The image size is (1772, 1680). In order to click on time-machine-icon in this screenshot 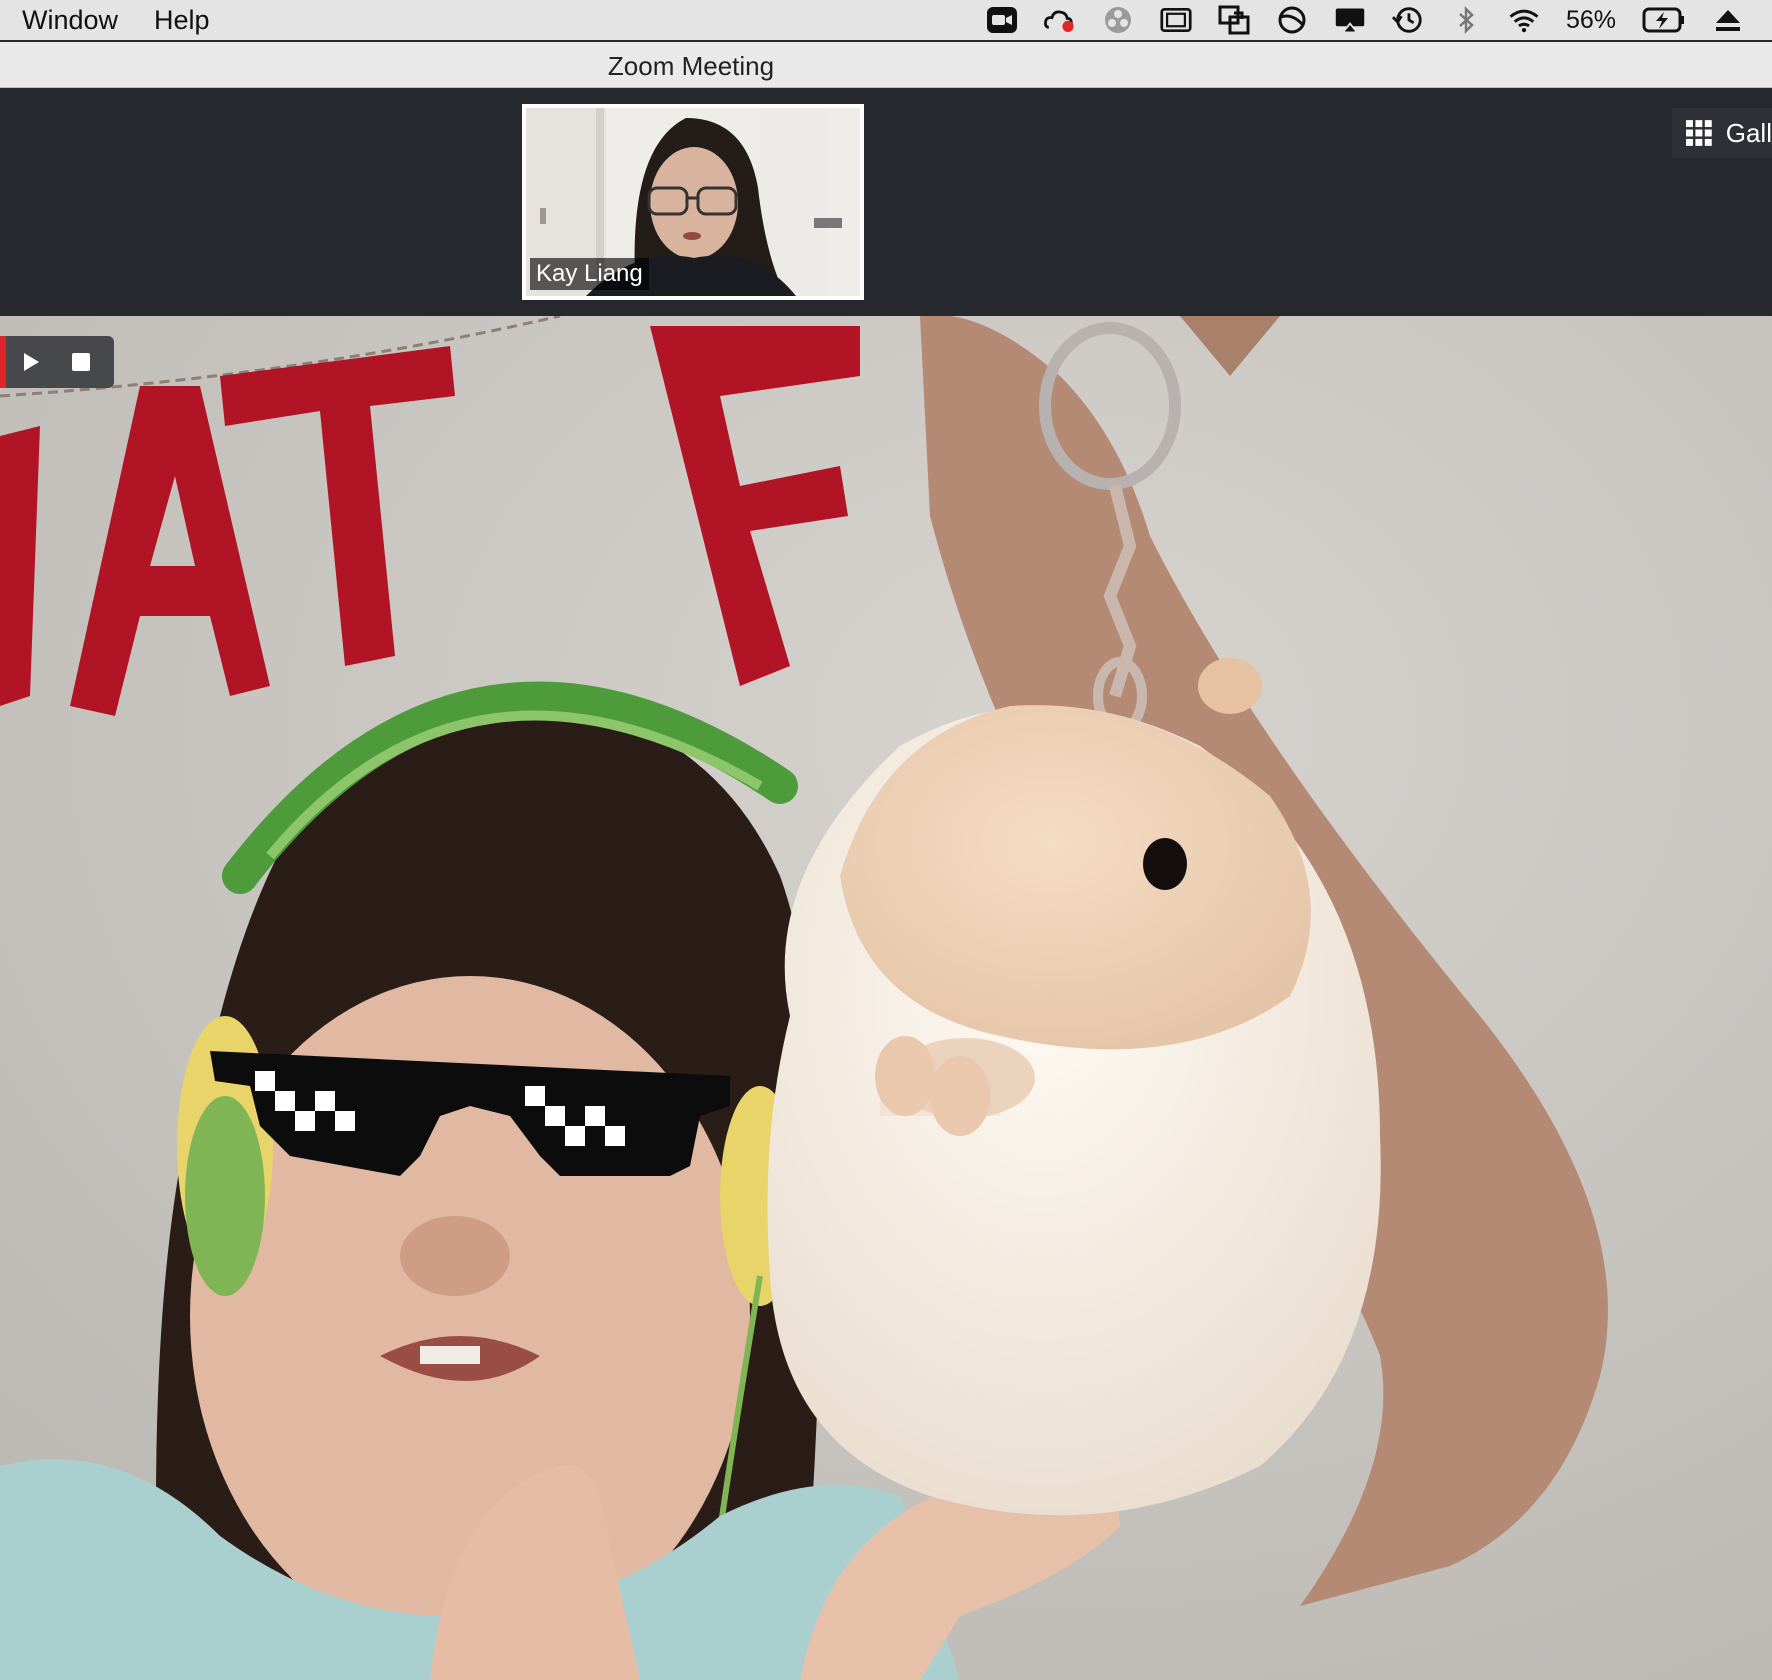, I will do `click(1407, 20)`.